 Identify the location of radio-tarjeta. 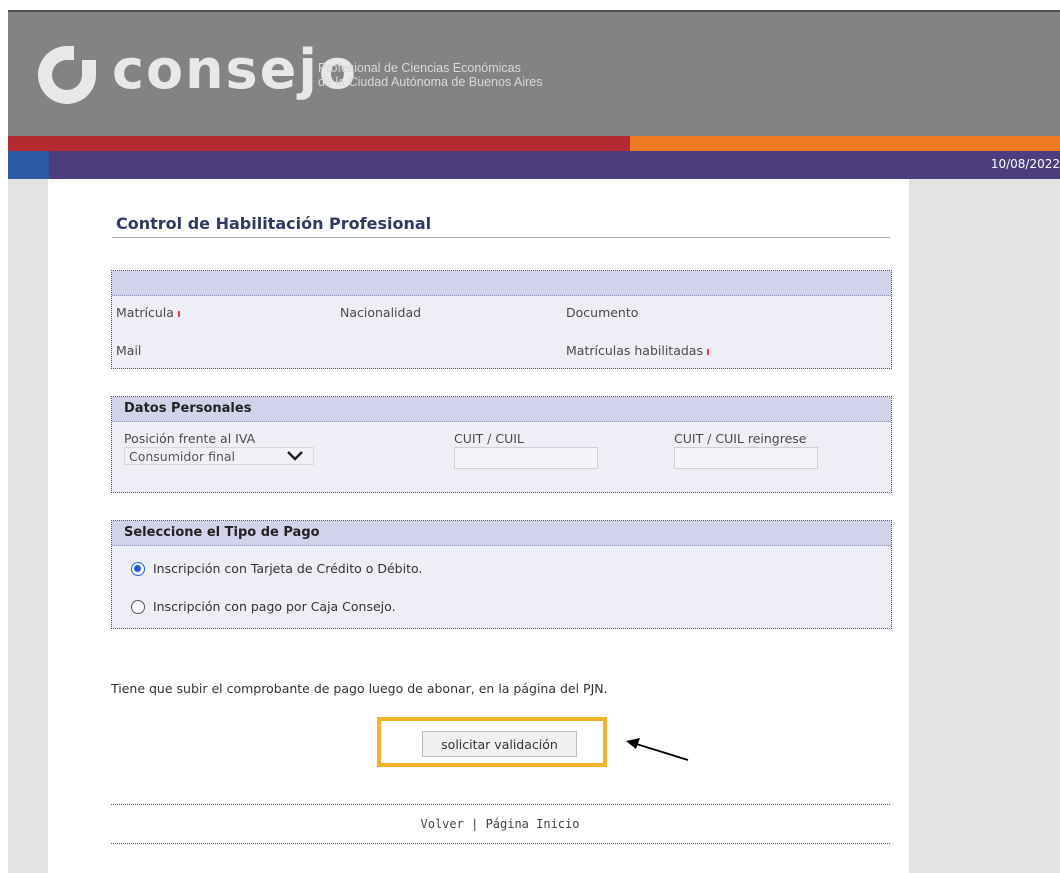
(138, 568).